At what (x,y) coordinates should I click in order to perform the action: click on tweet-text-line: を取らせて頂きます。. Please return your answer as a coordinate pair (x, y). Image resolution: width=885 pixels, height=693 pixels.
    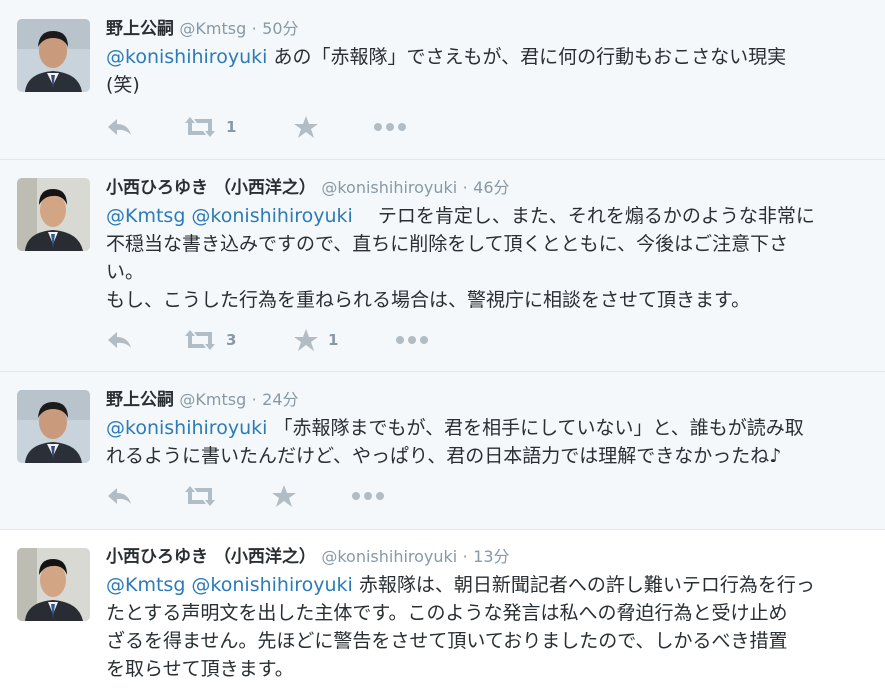
    Looking at the image, I should click on (200, 669).